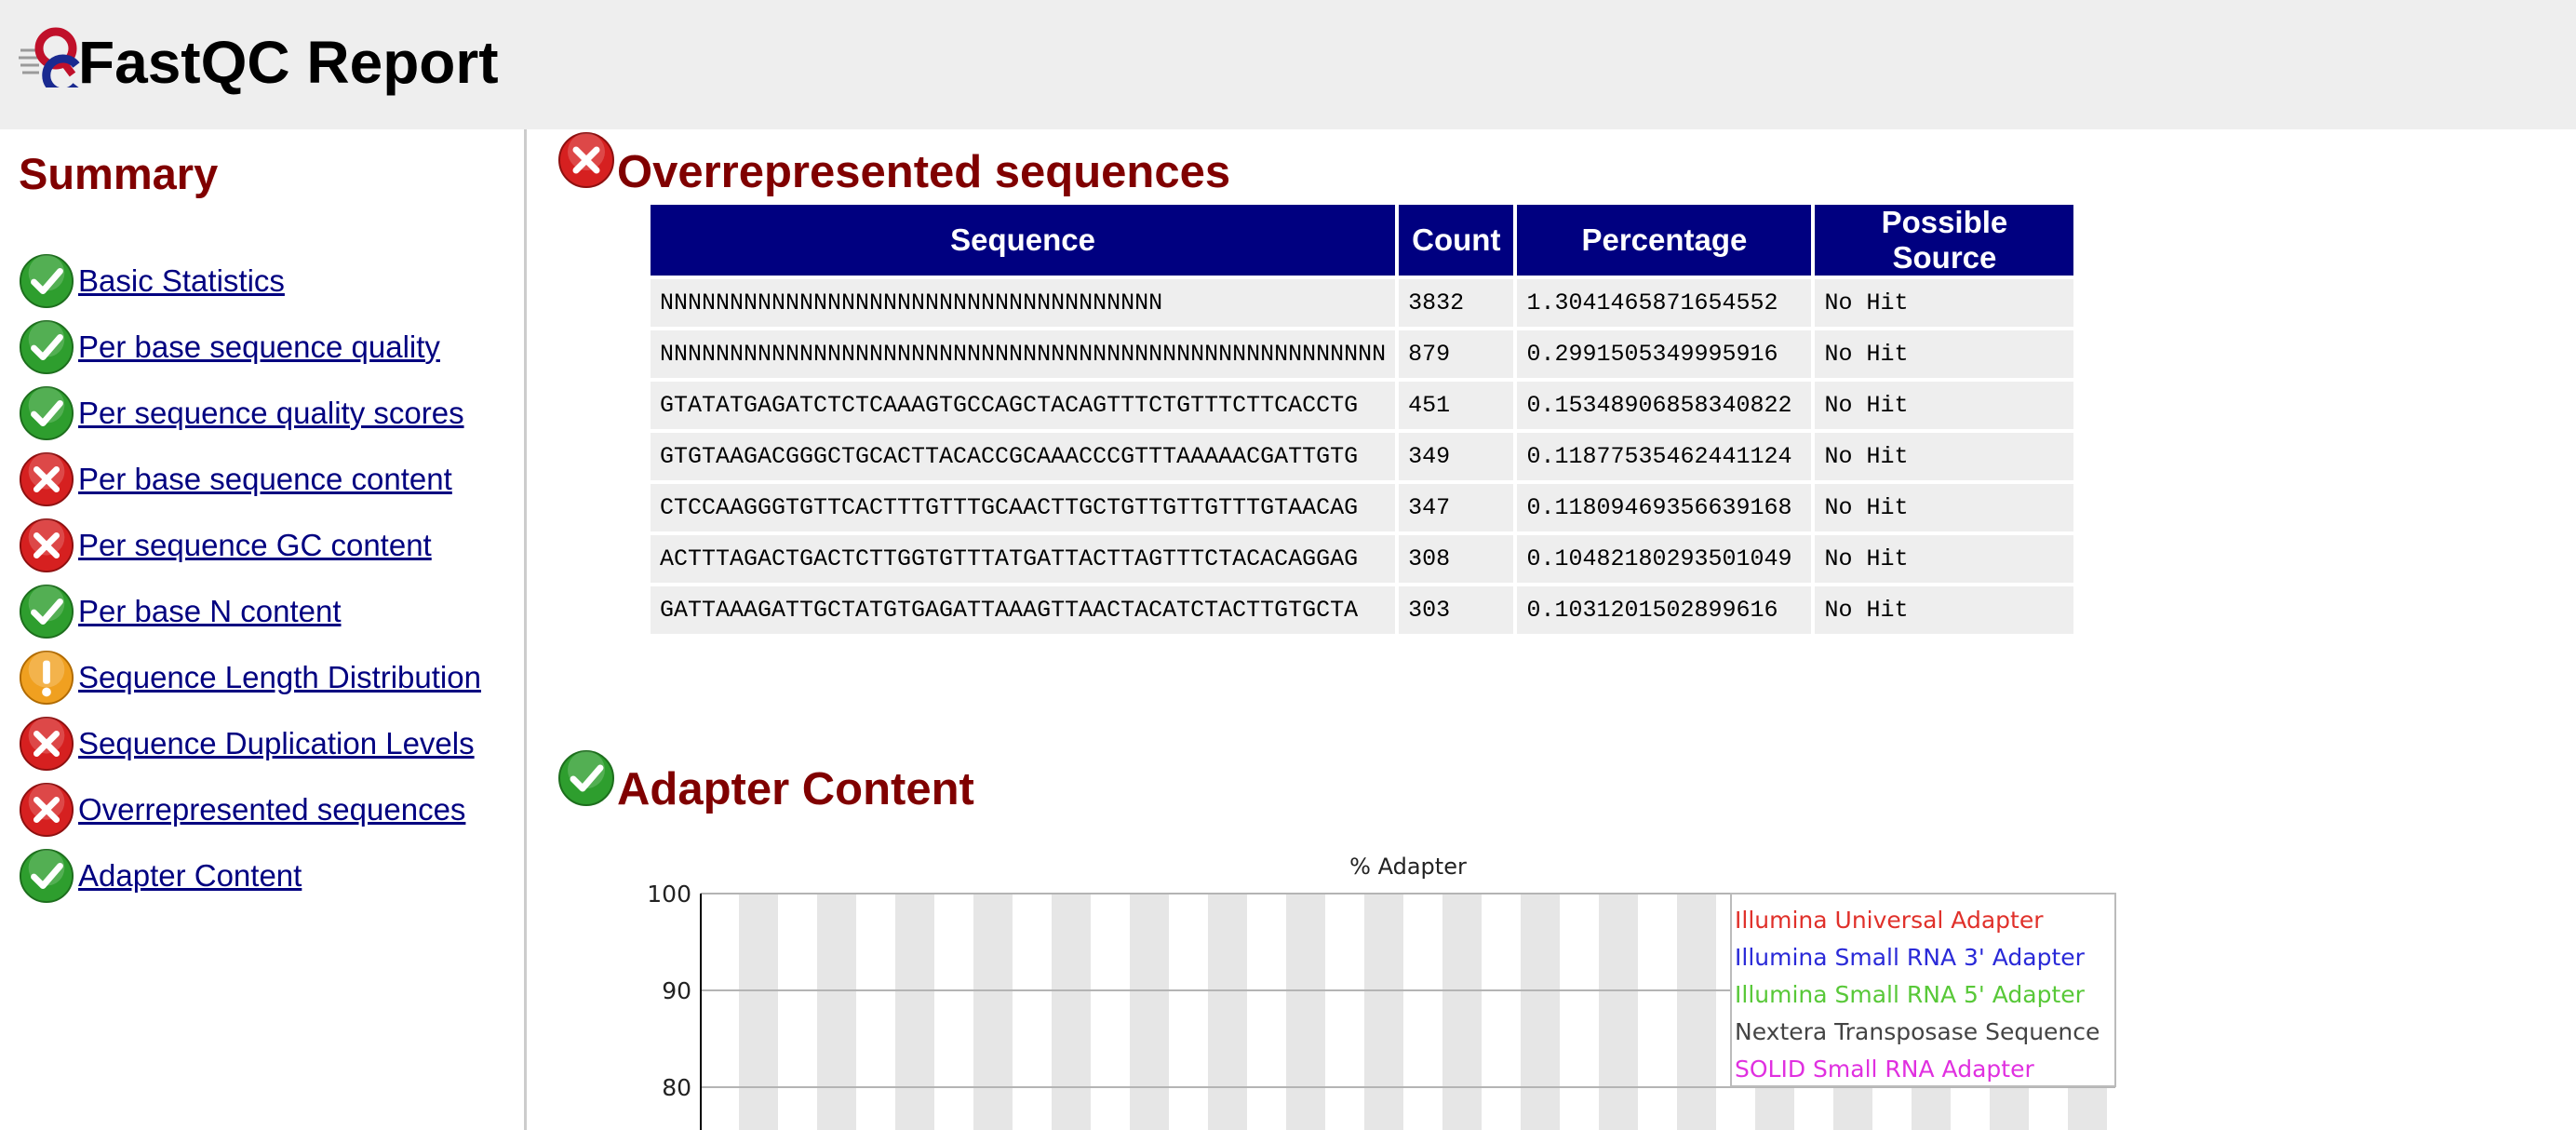 This screenshot has height=1130, width=2576. What do you see at coordinates (276, 743) in the screenshot?
I see `summary-link: Sequence Duplication Levels` at bounding box center [276, 743].